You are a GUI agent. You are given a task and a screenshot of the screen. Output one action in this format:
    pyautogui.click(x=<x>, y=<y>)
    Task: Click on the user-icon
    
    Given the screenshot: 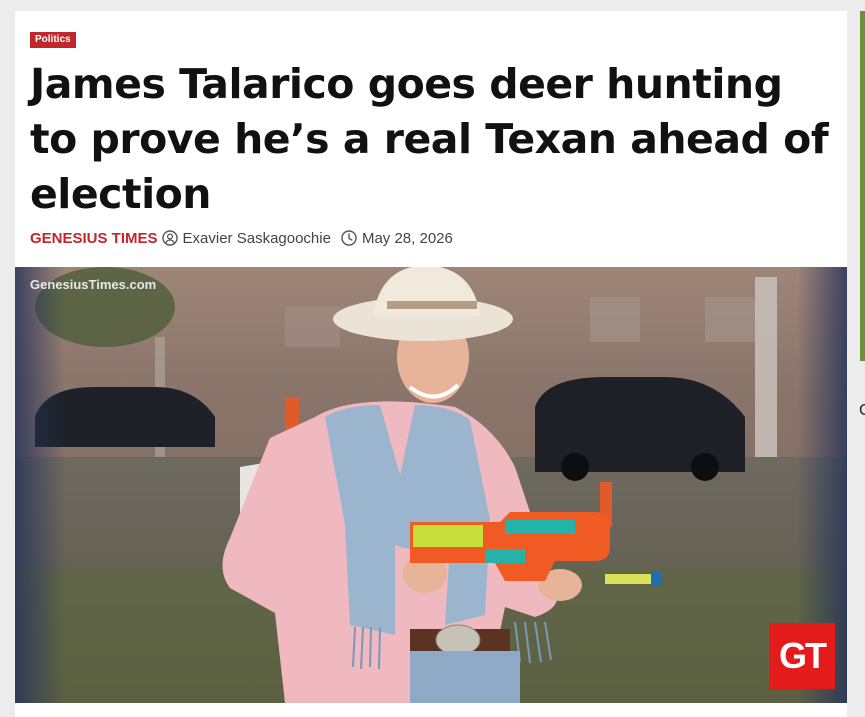 What is the action you would take?
    pyautogui.click(x=169, y=238)
    